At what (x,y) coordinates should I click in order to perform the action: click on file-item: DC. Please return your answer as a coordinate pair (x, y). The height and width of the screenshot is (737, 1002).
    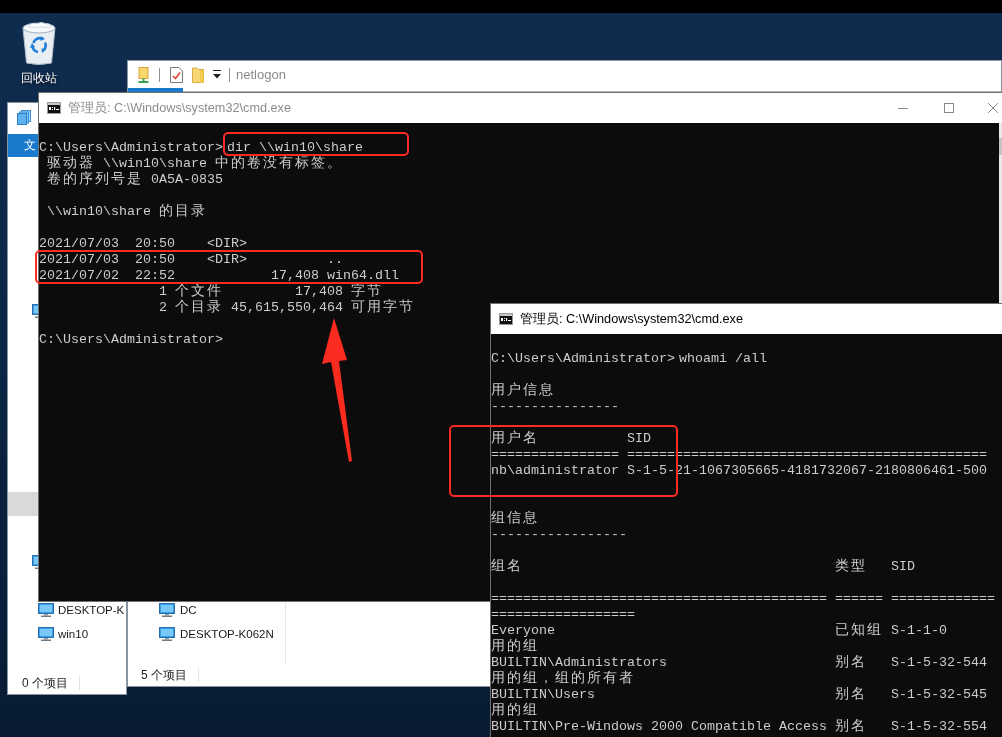
    Looking at the image, I should click on (178, 610).